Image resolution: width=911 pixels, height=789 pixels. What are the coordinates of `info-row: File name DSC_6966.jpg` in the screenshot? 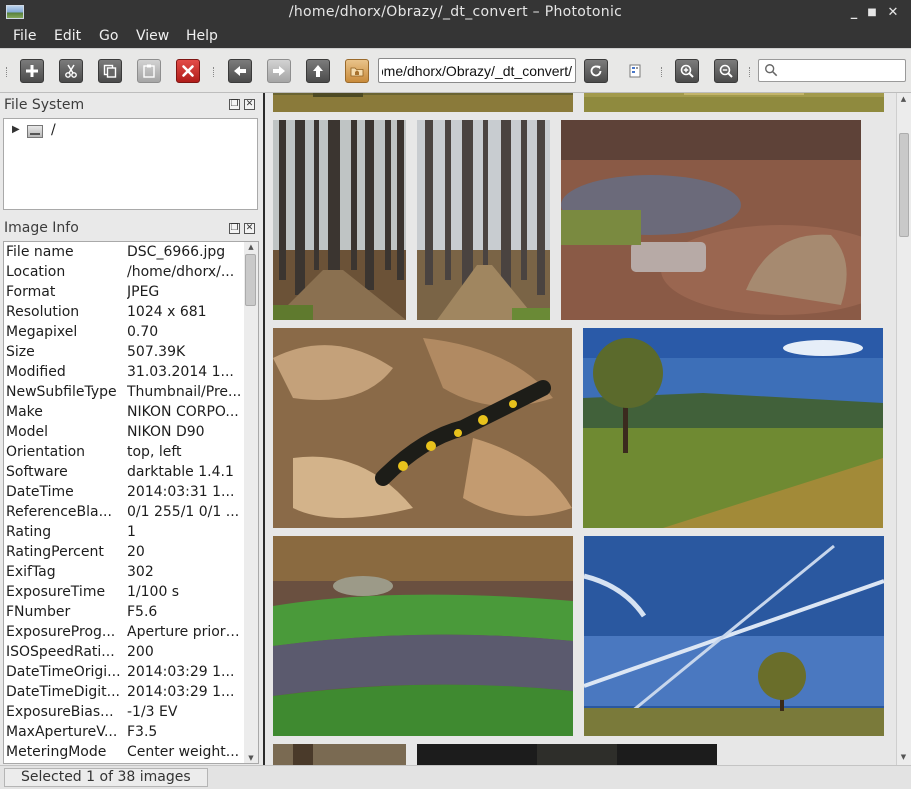 It's located at (124, 252).